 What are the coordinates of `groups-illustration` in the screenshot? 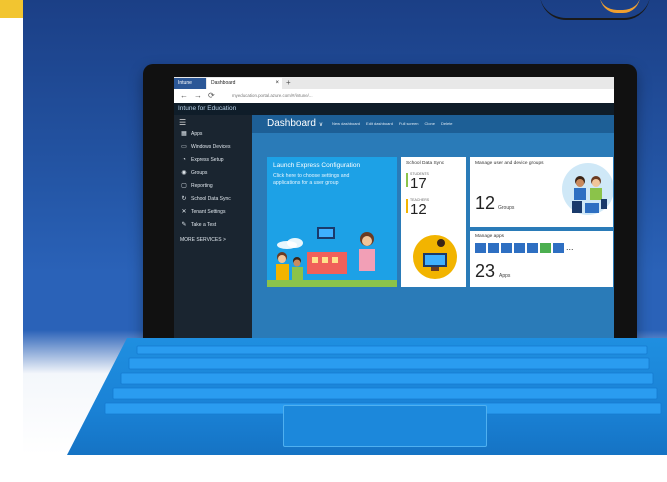 It's located at (587, 189).